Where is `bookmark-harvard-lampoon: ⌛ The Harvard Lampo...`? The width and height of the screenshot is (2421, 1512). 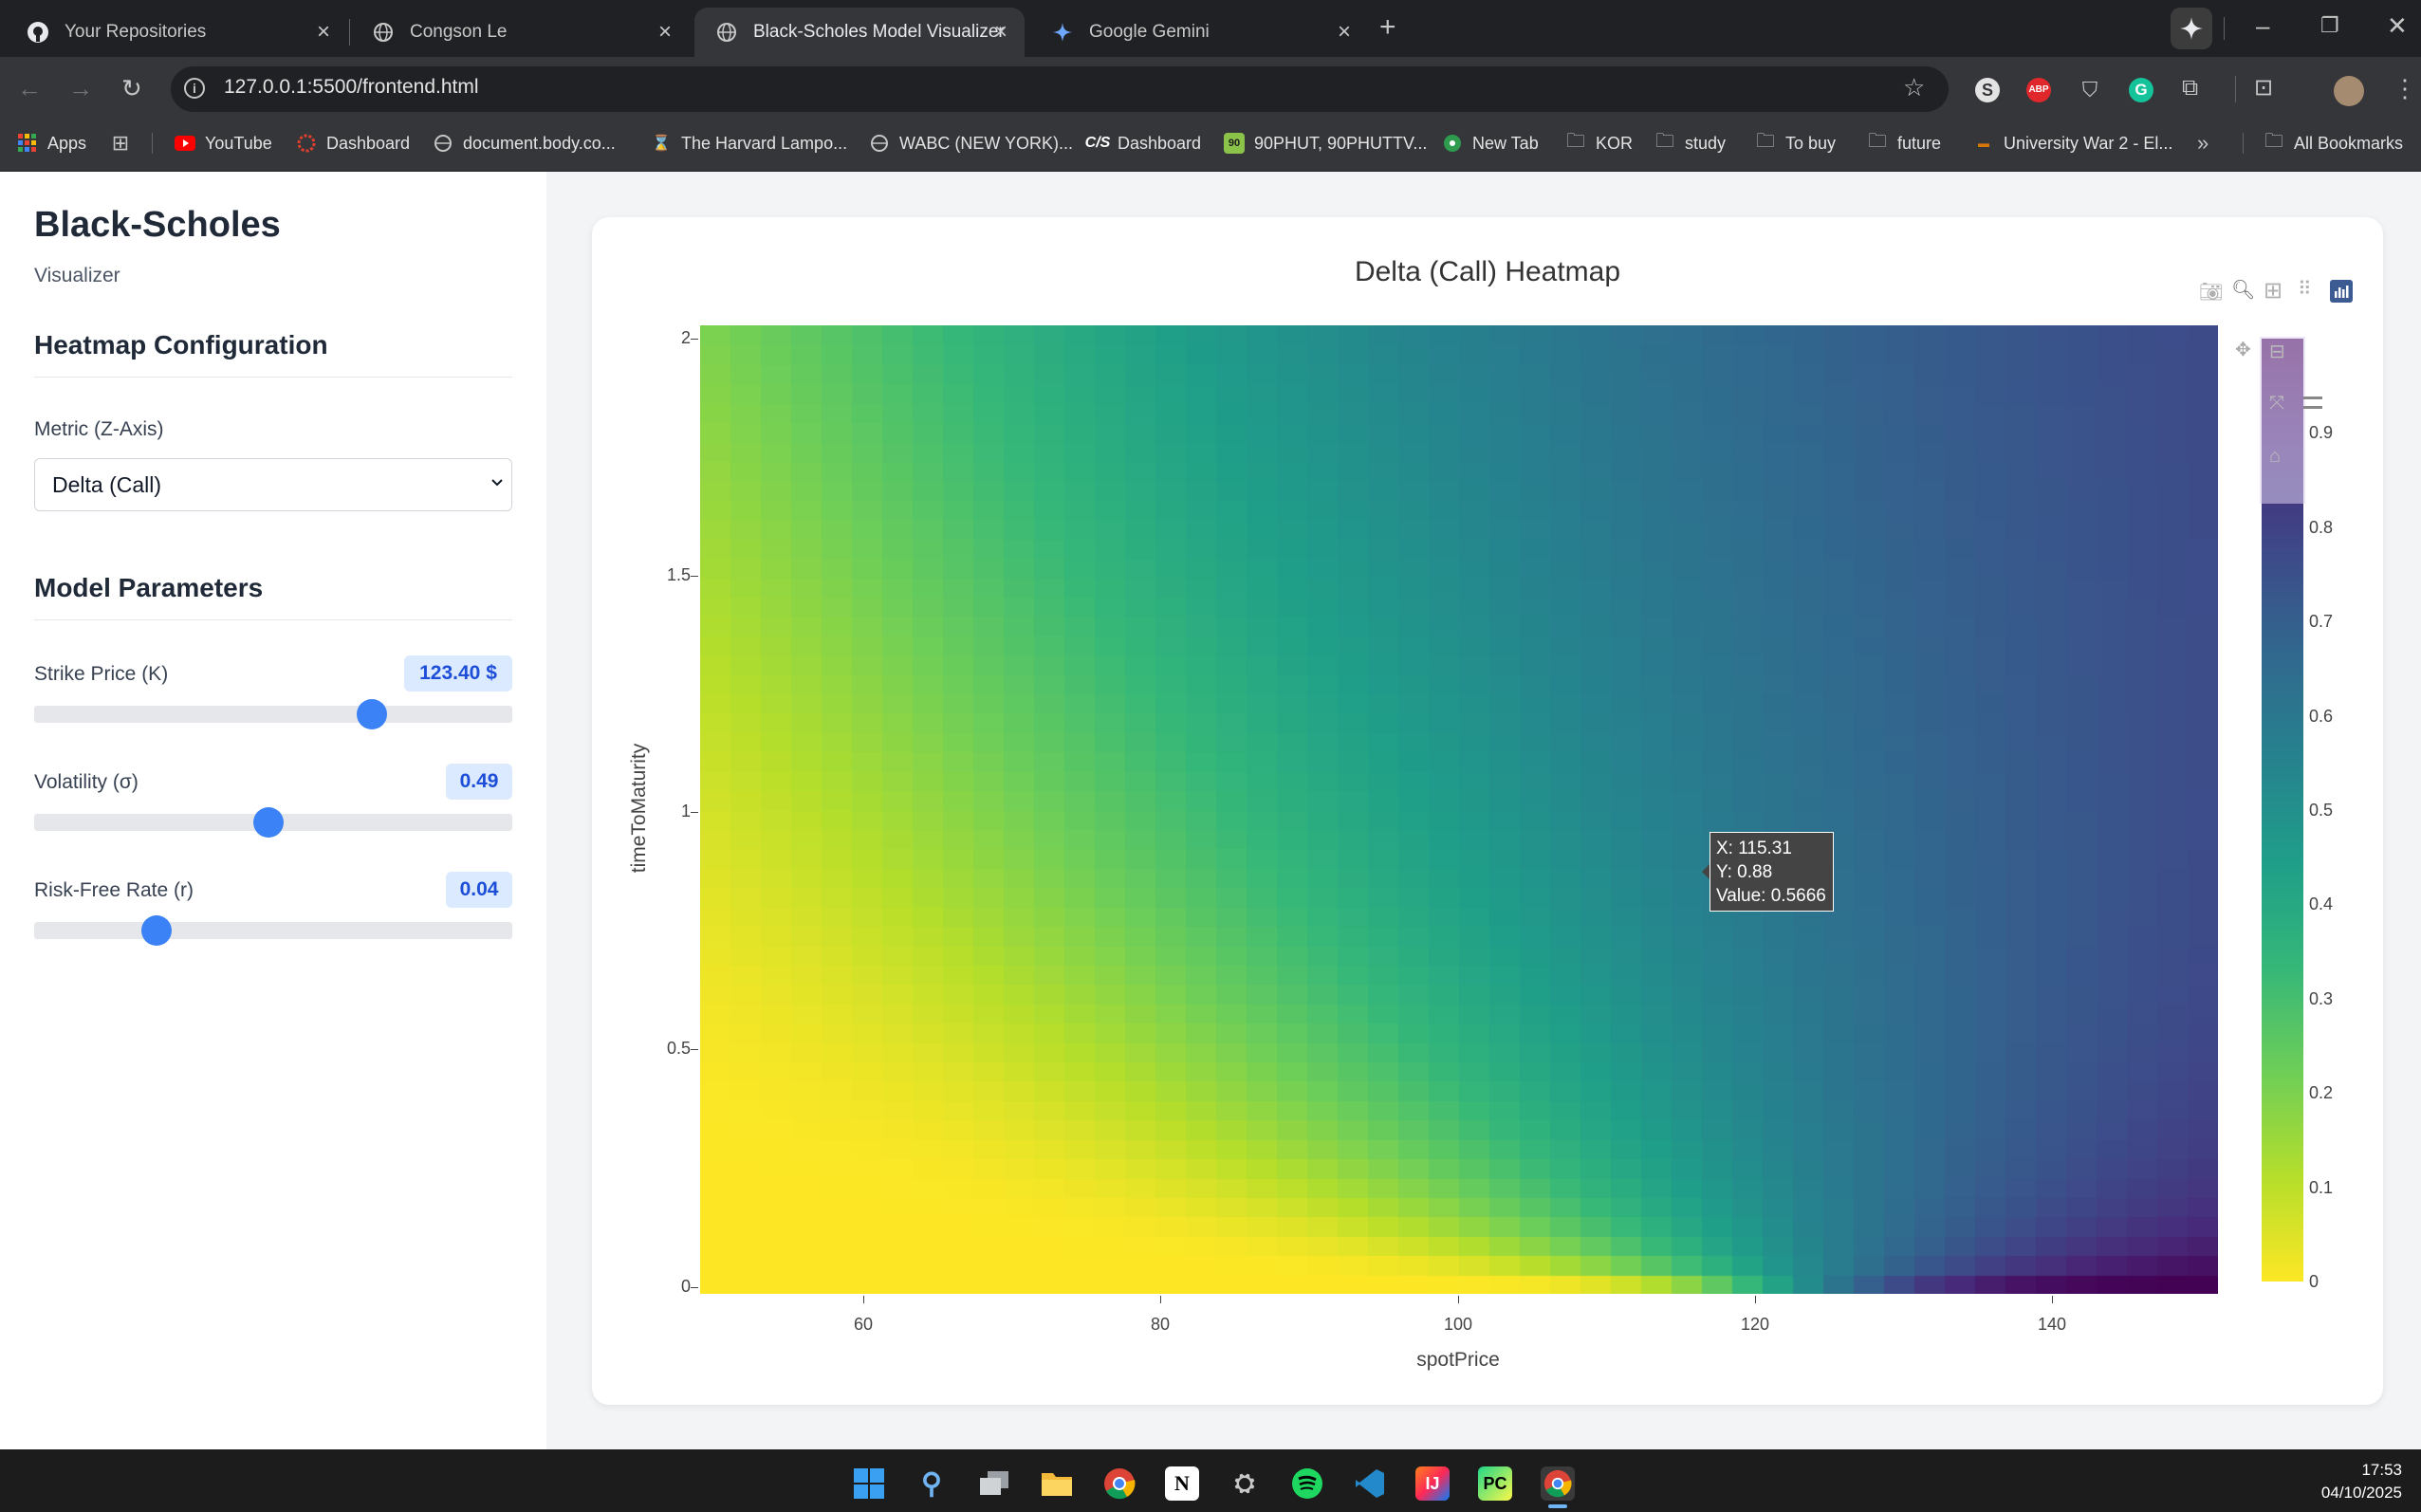 bookmark-harvard-lampoon: ⌛ The Harvard Lampo... is located at coordinates (749, 143).